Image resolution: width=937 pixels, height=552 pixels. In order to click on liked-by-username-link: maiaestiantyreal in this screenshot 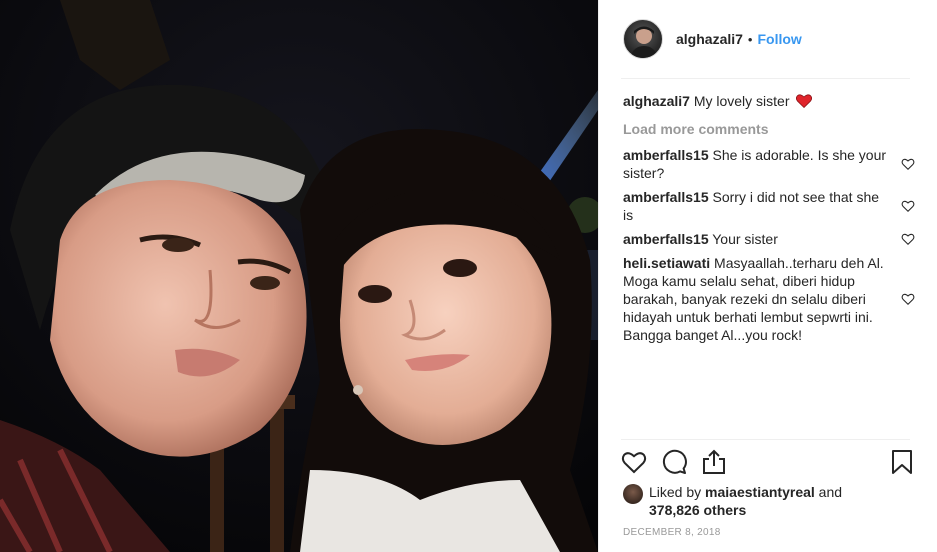, I will do `click(760, 492)`.